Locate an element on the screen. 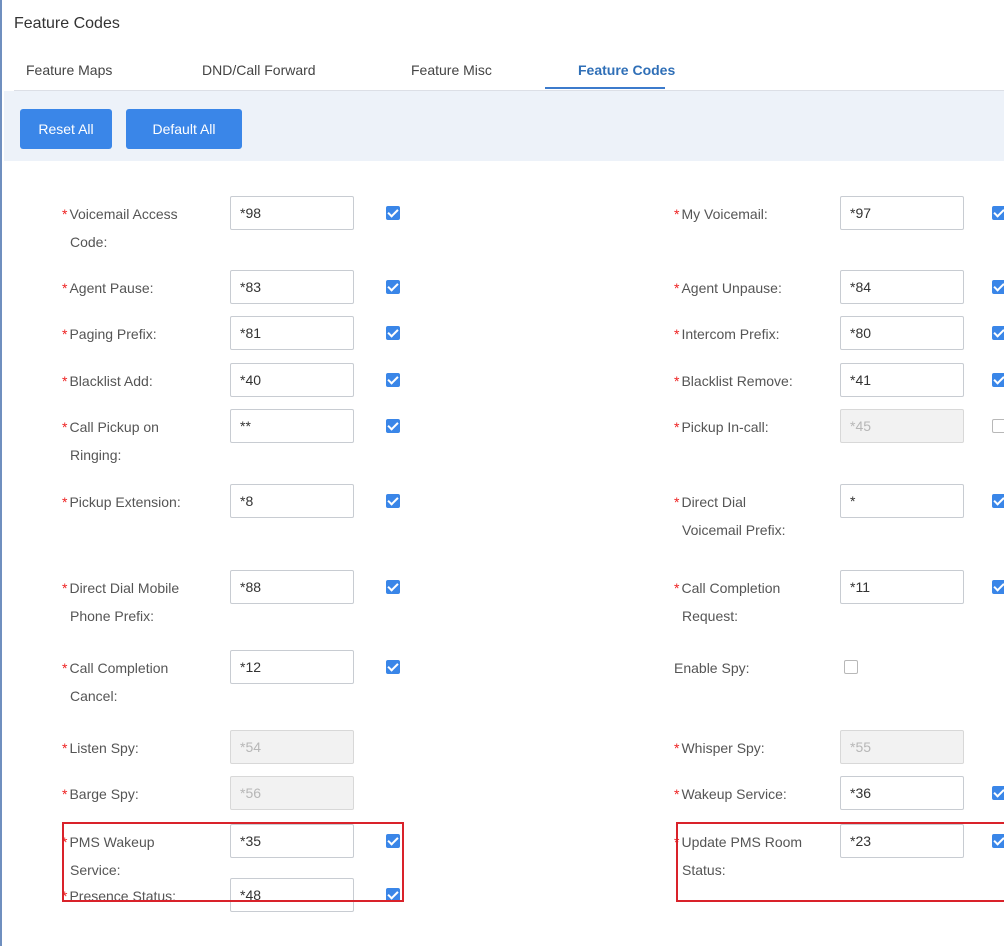 Image resolution: width=1004 pixels, height=946 pixels. call-pickup-on-ringing-checkbox is located at coordinates (393, 426).